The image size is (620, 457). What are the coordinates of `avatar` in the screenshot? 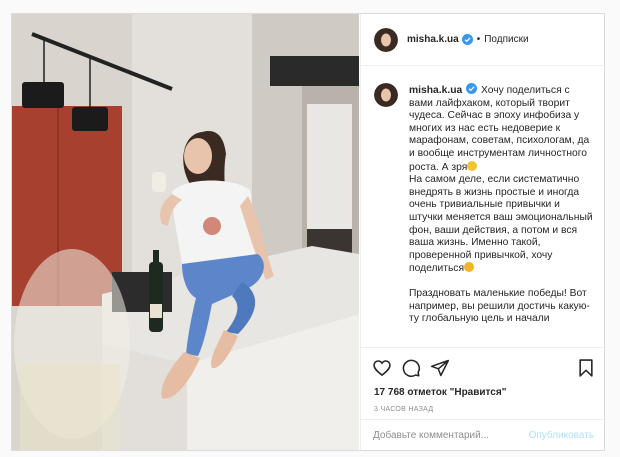 It's located at (386, 39).